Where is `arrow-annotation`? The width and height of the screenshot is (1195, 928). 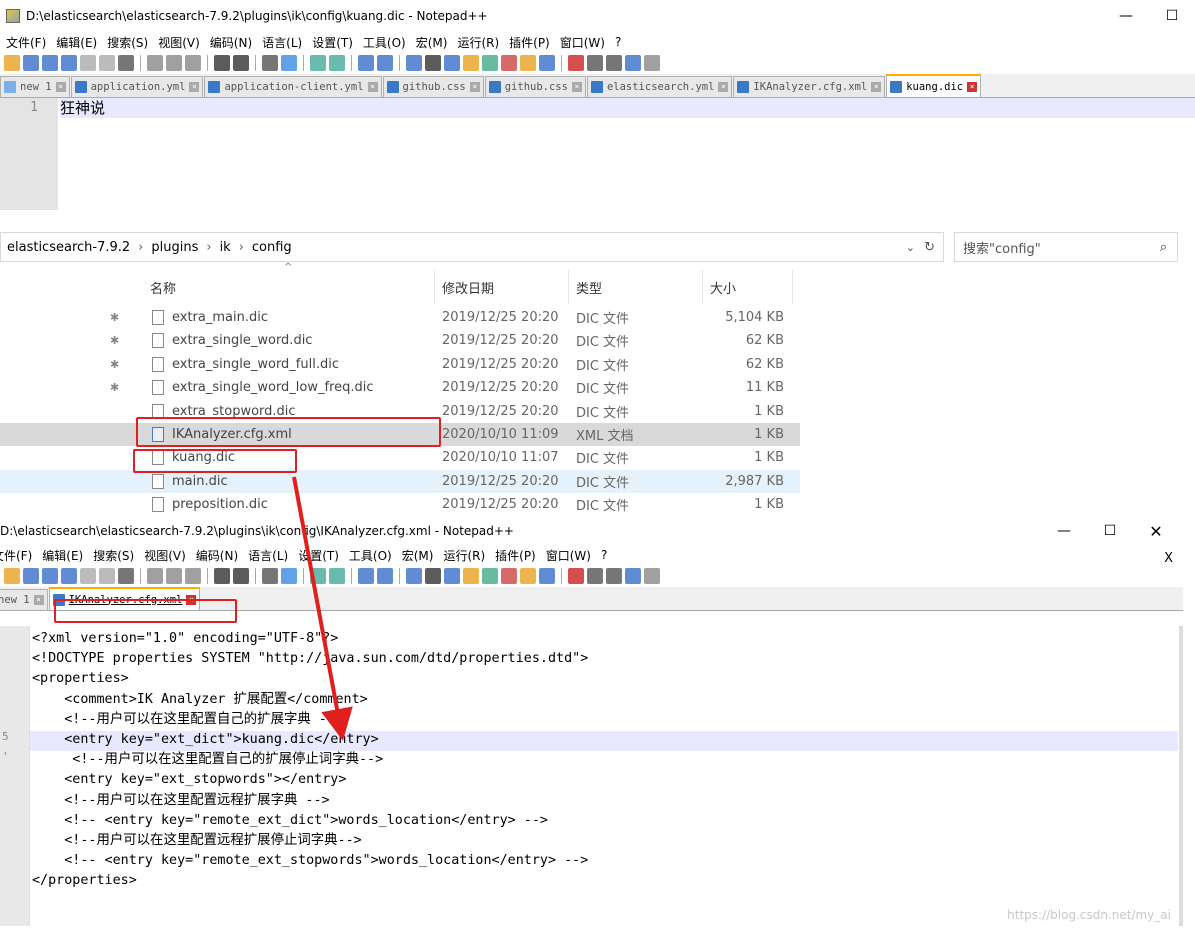 arrow-annotation is located at coordinates (322, 608).